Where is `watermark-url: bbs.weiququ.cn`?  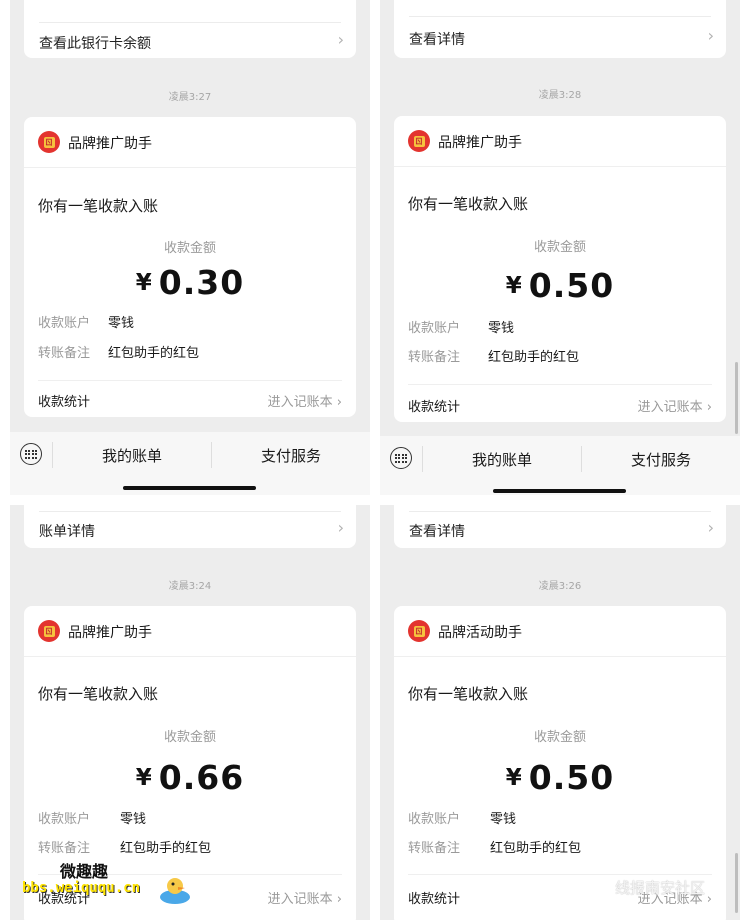
watermark-url: bbs.weiququ.cn is located at coordinates (81, 888).